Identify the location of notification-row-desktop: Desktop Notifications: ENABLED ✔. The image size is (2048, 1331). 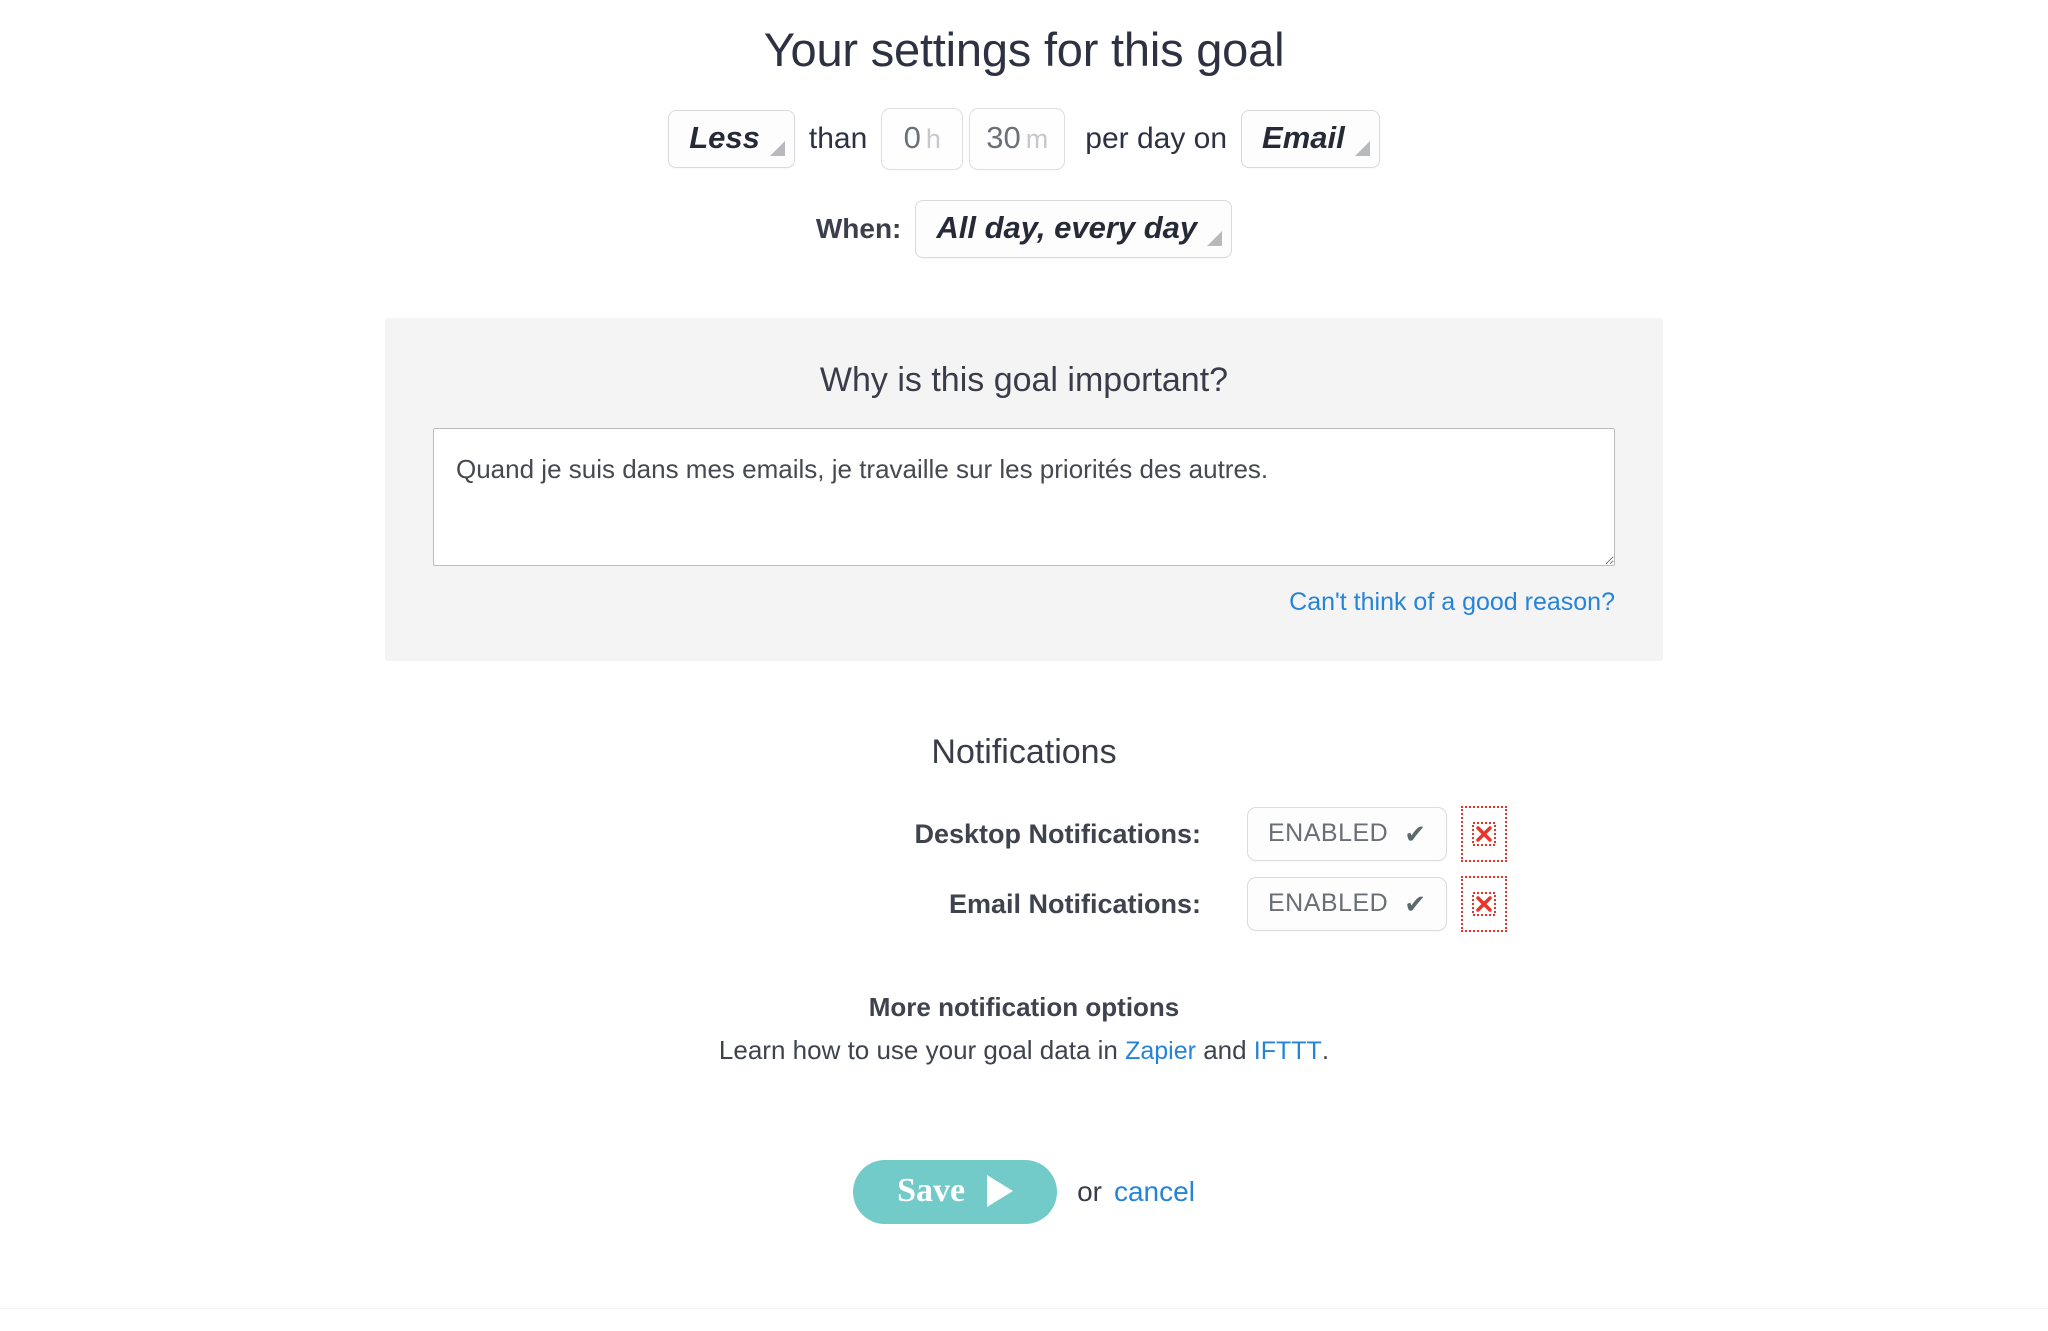
(1024, 834).